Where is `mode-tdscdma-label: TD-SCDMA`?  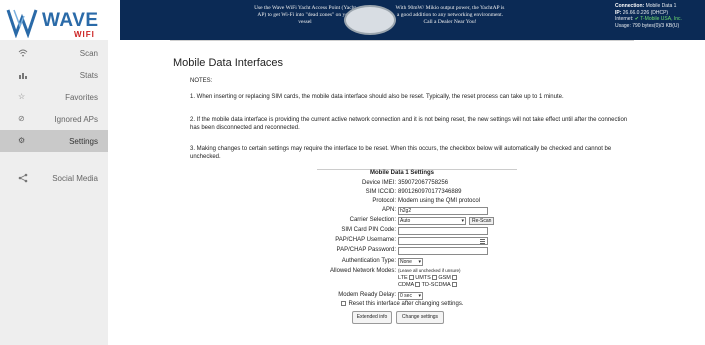
mode-tdscdma-label: TD-SCDMA is located at coordinates (436, 285).